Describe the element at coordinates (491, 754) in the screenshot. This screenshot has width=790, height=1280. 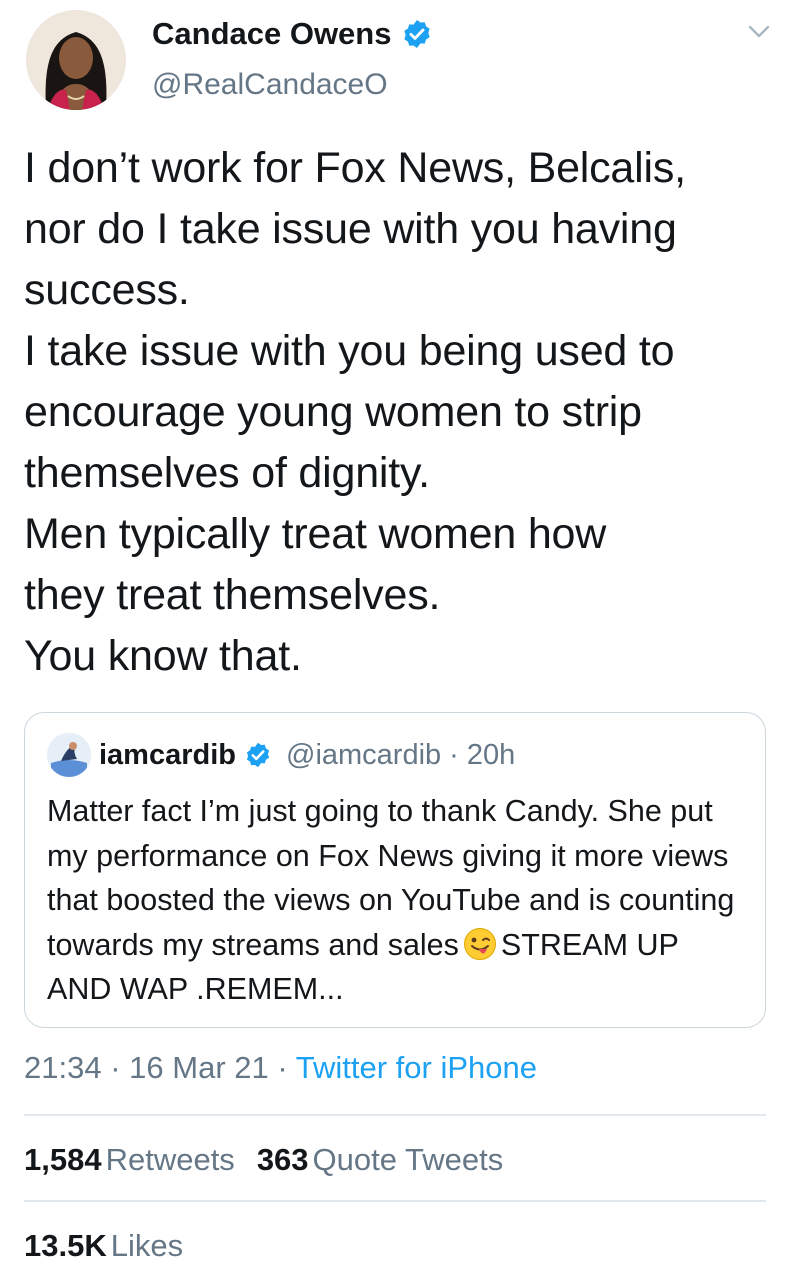
I see `quoted-tweet-time: 20h` at that location.